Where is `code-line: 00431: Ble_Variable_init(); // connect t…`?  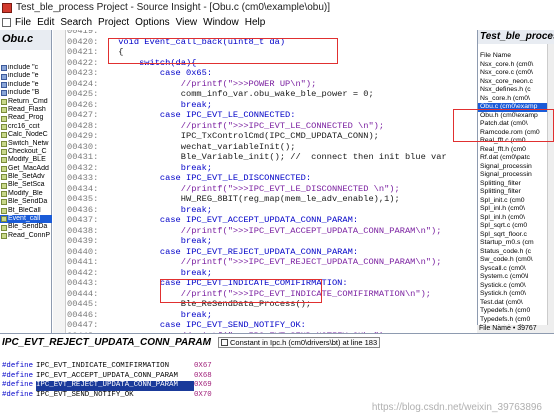 code-line: 00431: Ble_Variable_init(); // connect t… is located at coordinates (271, 157).